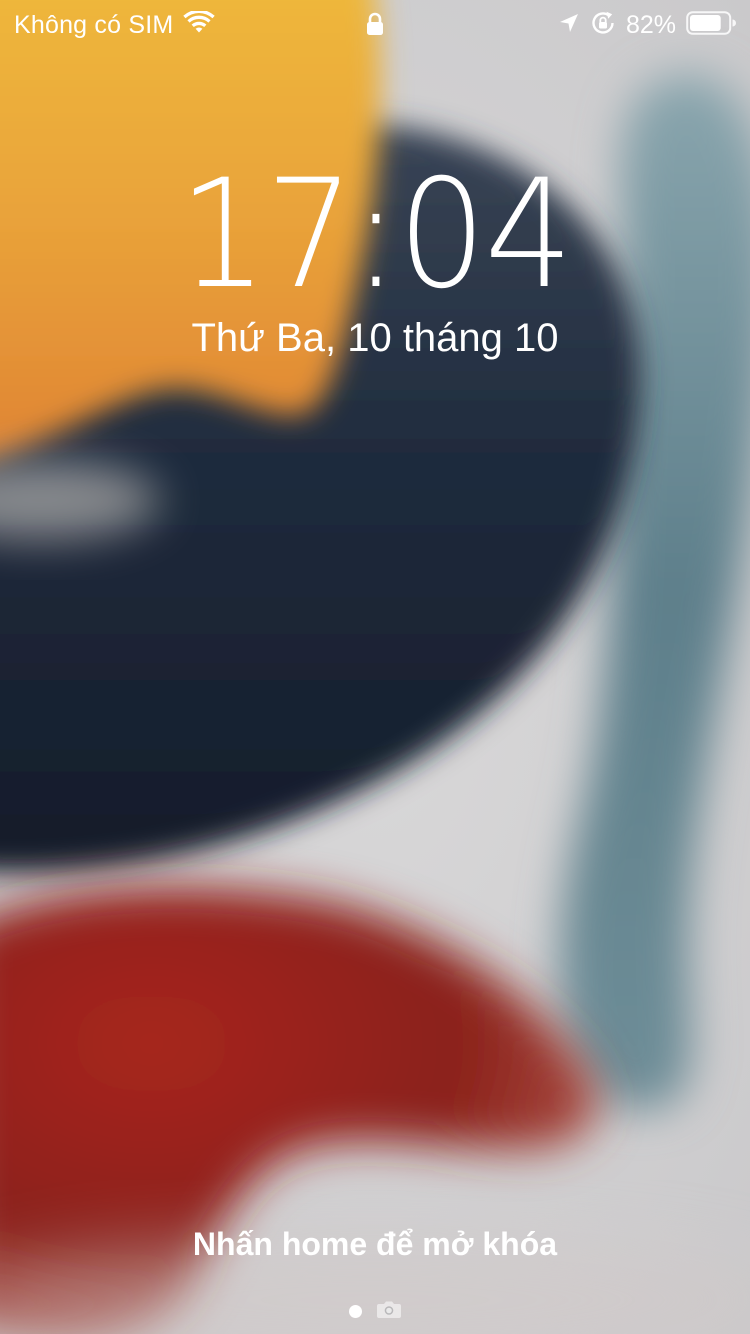  What do you see at coordinates (376, 235) in the screenshot?
I see `lock-screen-time: 17:04` at bounding box center [376, 235].